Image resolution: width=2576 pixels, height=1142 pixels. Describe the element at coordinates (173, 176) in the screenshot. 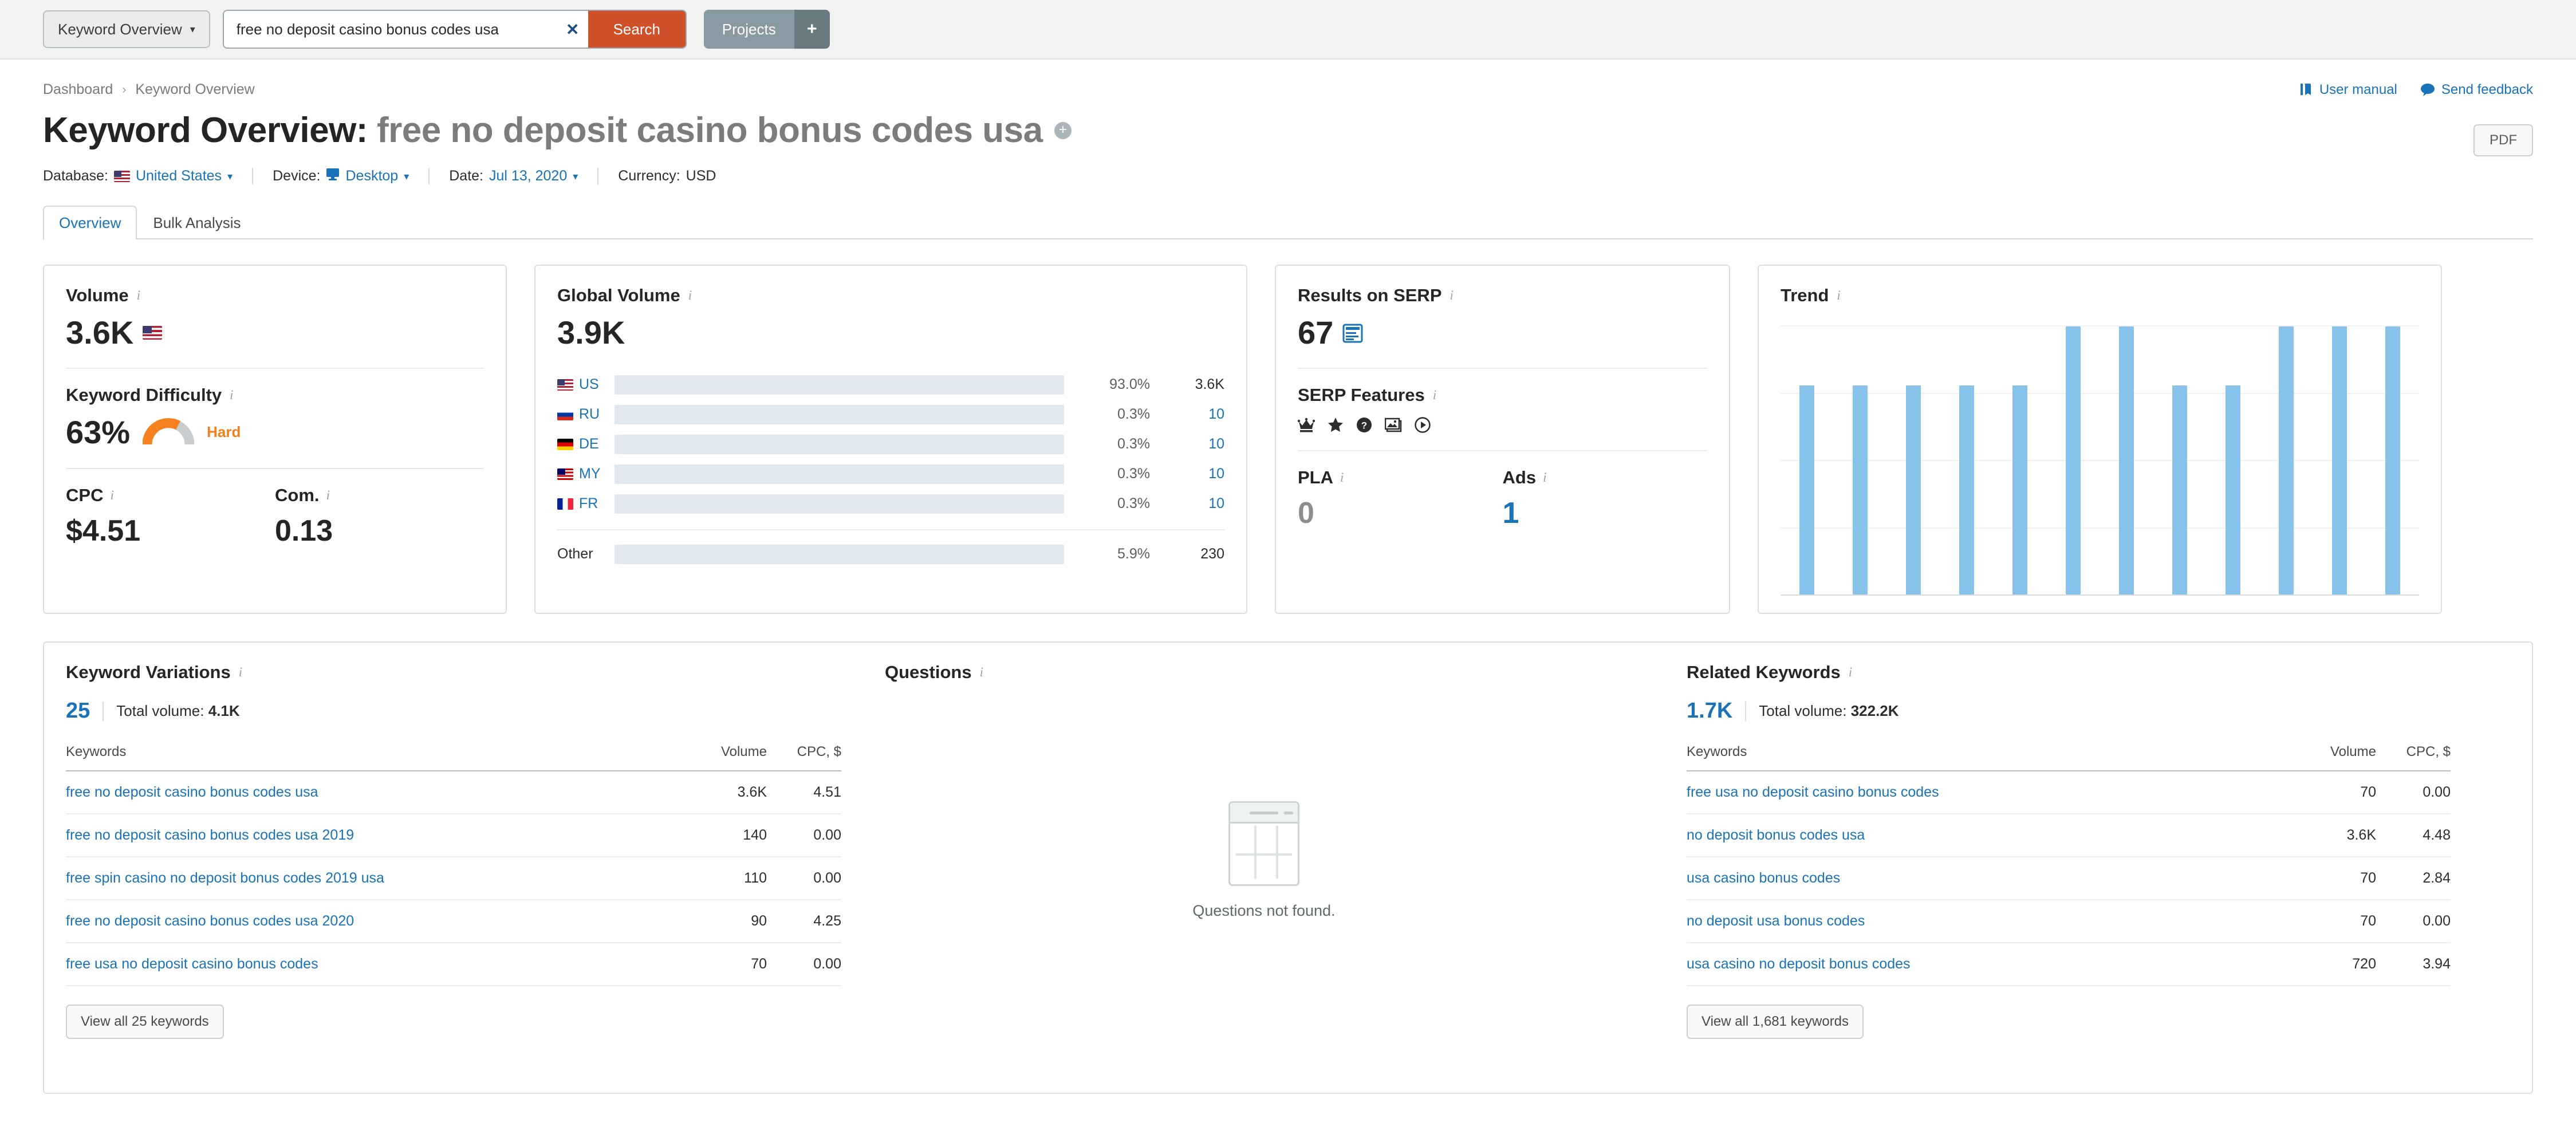

I see `database-value-wrapper: United States ▾` at that location.